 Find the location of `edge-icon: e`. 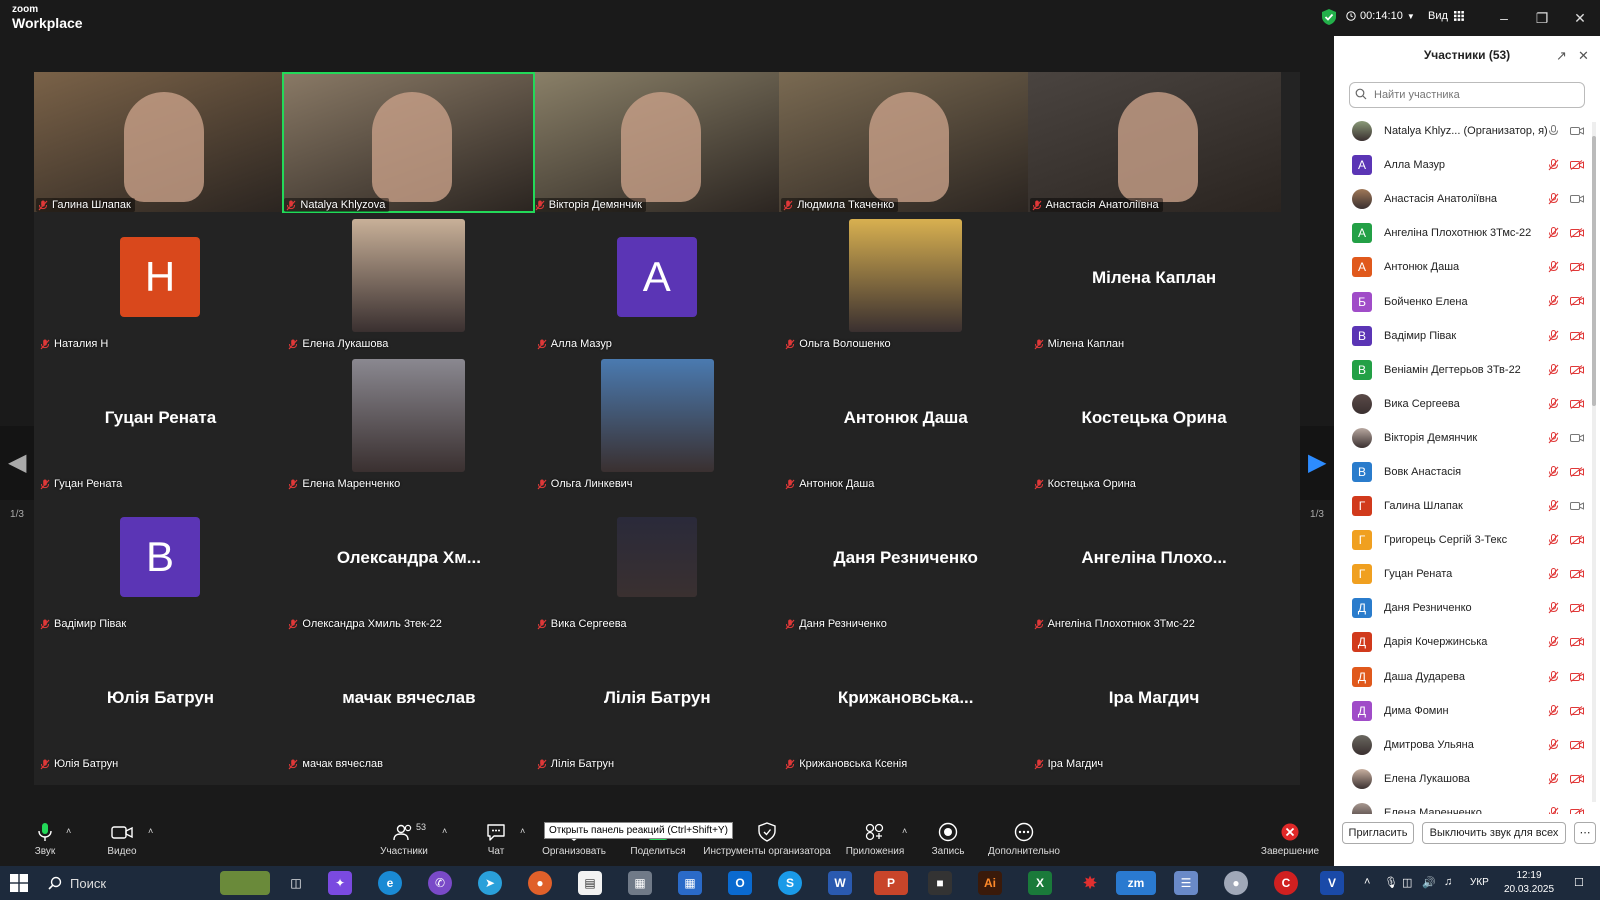

edge-icon: e is located at coordinates (390, 883).